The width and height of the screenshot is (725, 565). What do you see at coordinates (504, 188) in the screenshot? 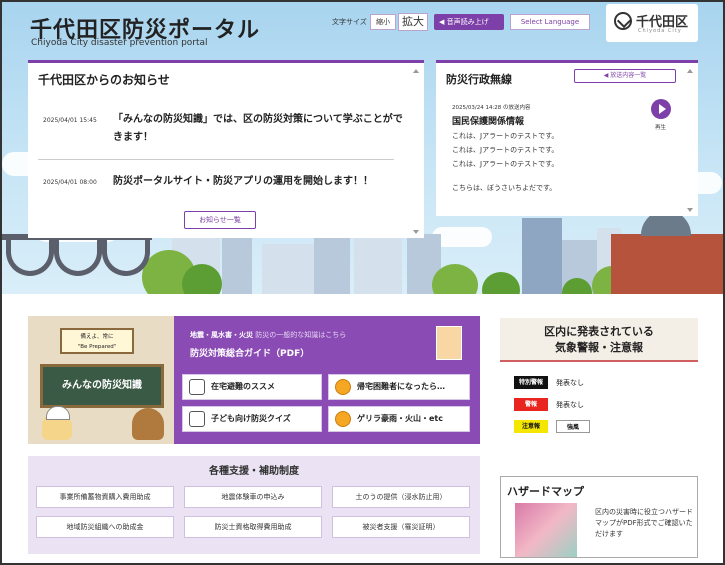
I see `broadcast-closing: こちらは、ぼうさいちよだです。` at bounding box center [504, 188].